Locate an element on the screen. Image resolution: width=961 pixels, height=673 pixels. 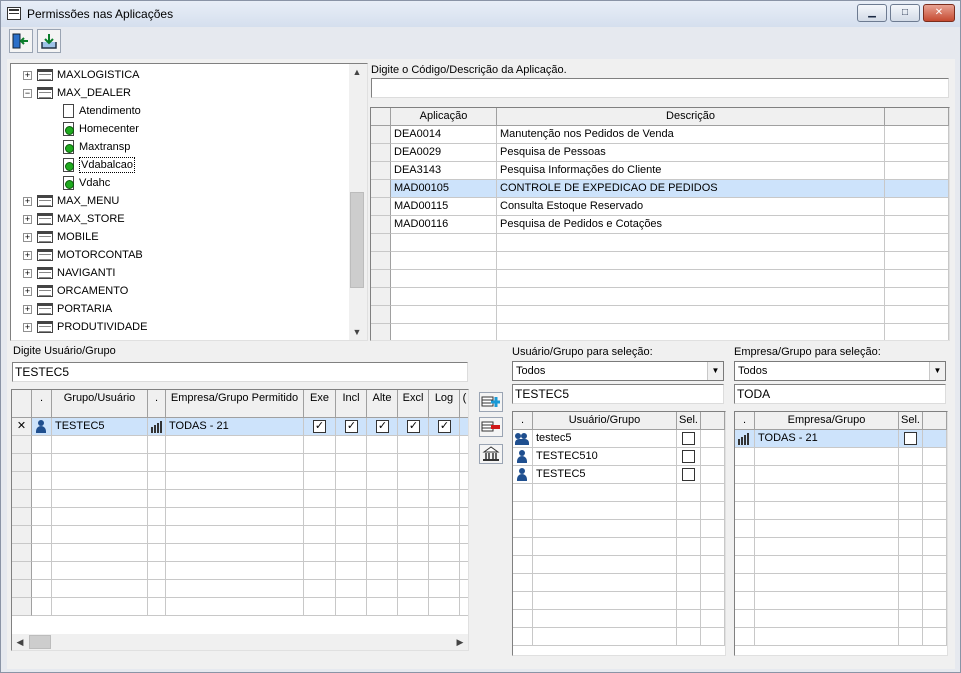
permission-hscrollbar: ◀ ▶ is located at coordinates (240, 642).